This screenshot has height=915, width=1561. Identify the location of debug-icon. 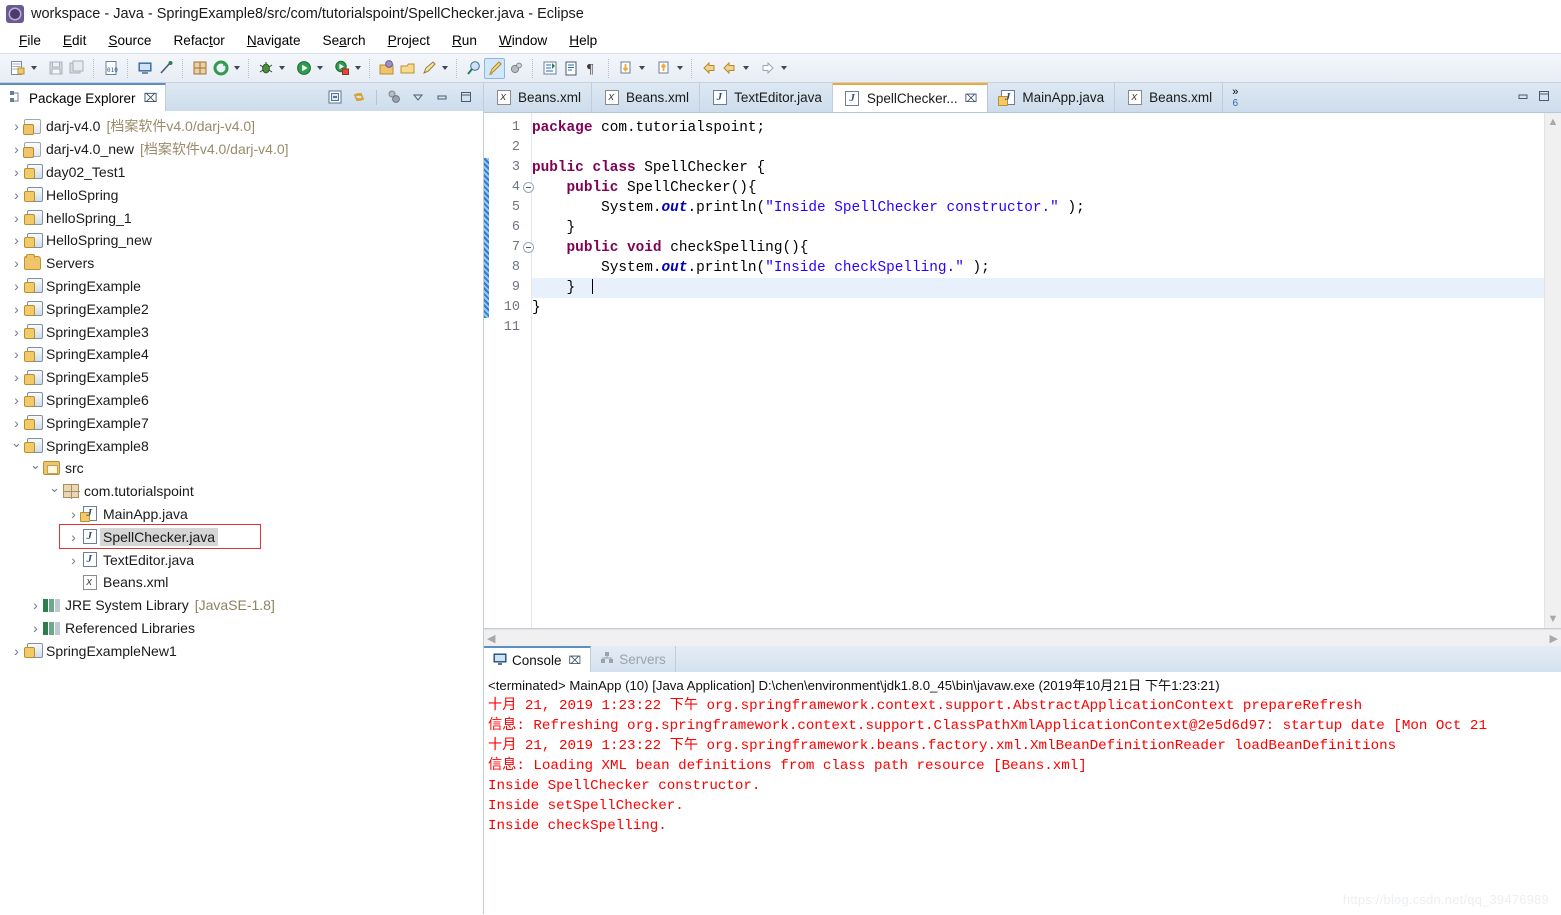
(265, 68).